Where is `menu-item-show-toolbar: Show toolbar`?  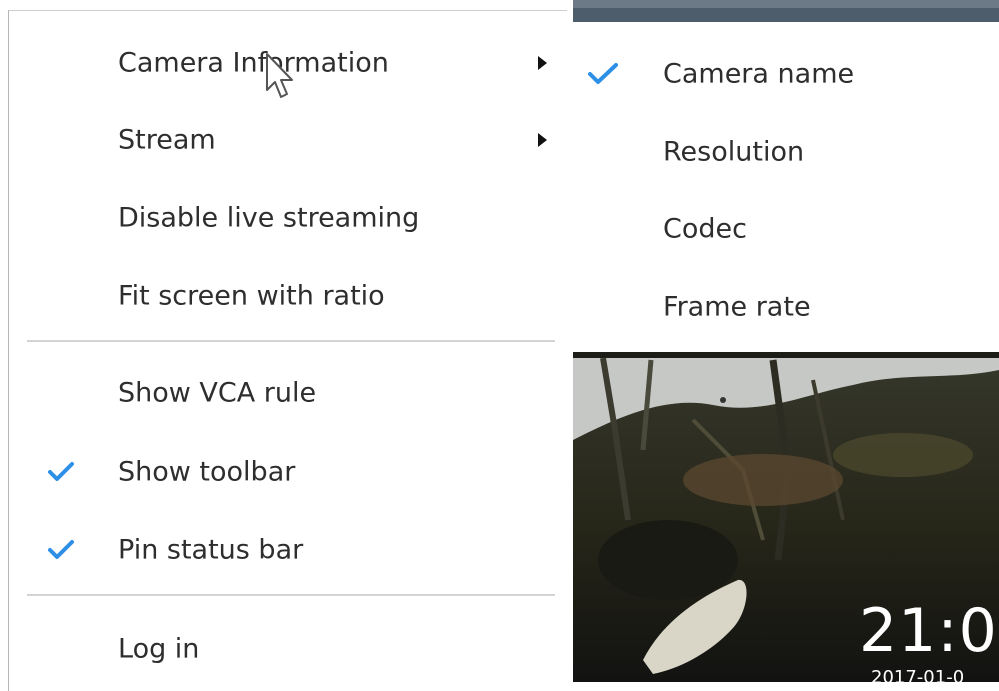
menu-item-show-toolbar: Show toolbar is located at coordinates (288, 472).